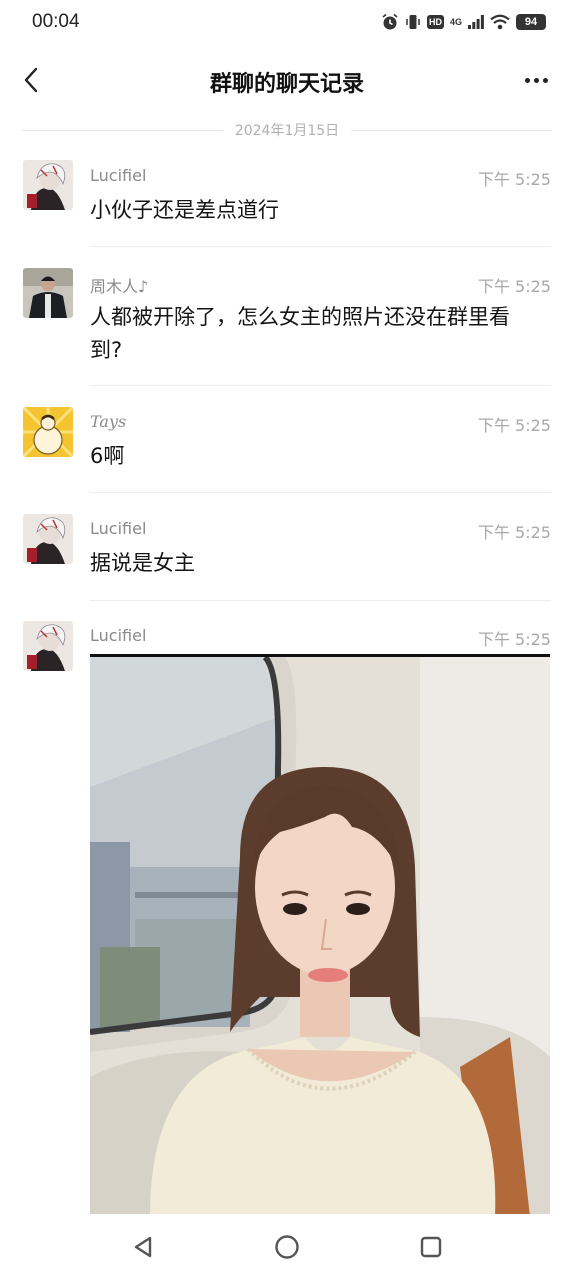 This screenshot has width=574, height=1280. I want to click on nav-home-button, so click(287, 1247).